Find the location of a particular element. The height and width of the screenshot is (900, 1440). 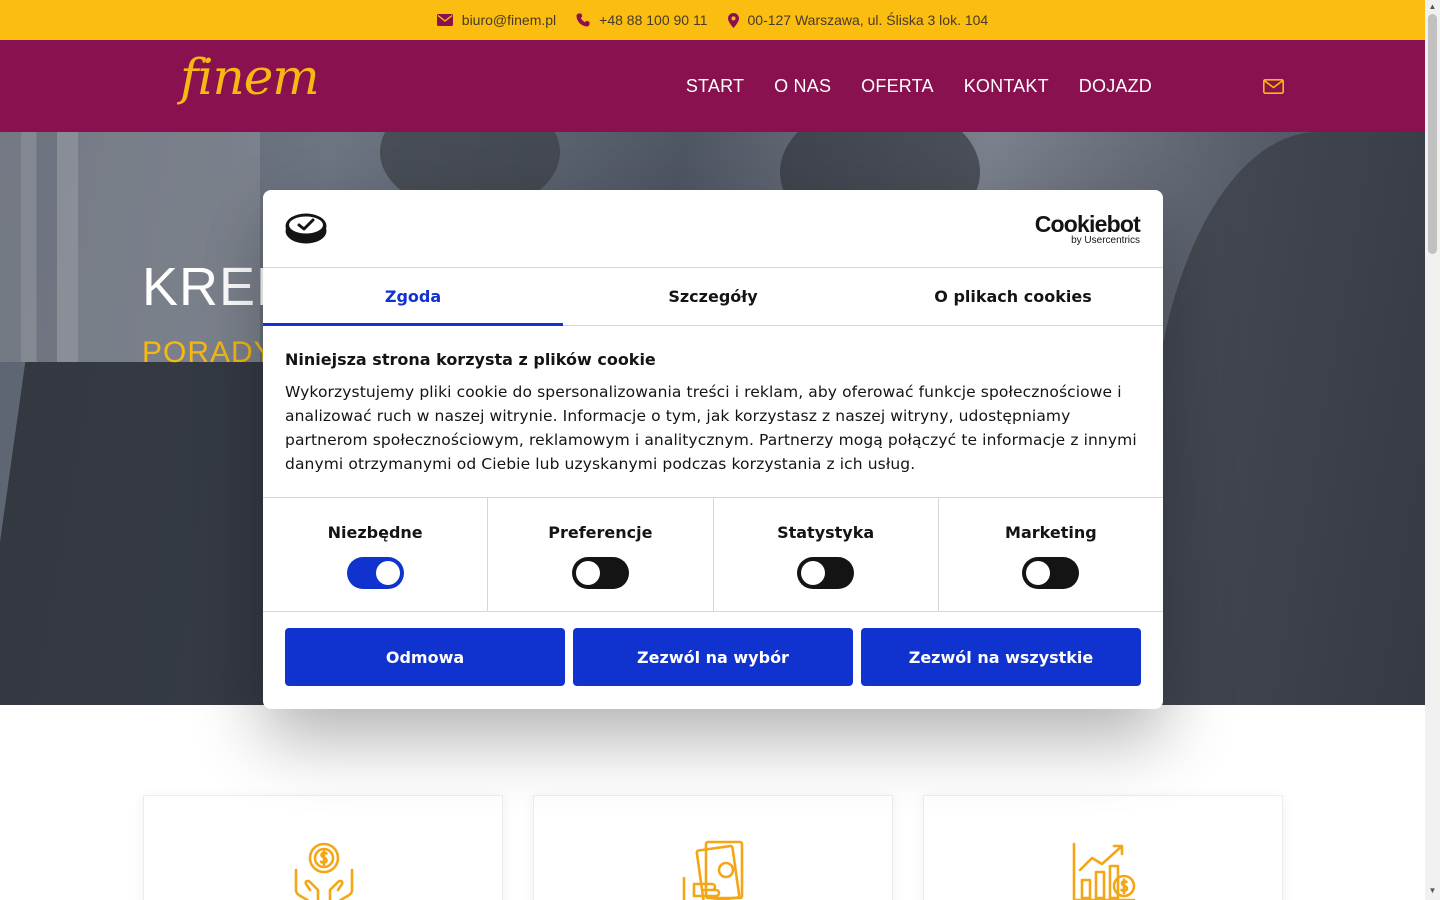

toggle-preferencje is located at coordinates (600, 573).